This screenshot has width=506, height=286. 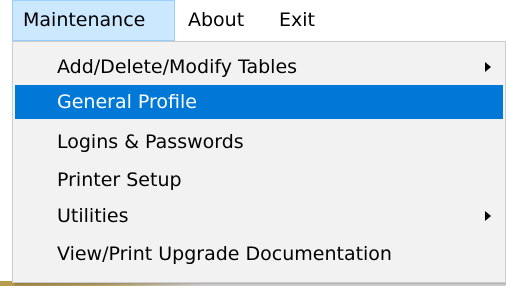 What do you see at coordinates (259, 142) in the screenshot?
I see `menu-item-logins-passwords: Logins & Passwords` at bounding box center [259, 142].